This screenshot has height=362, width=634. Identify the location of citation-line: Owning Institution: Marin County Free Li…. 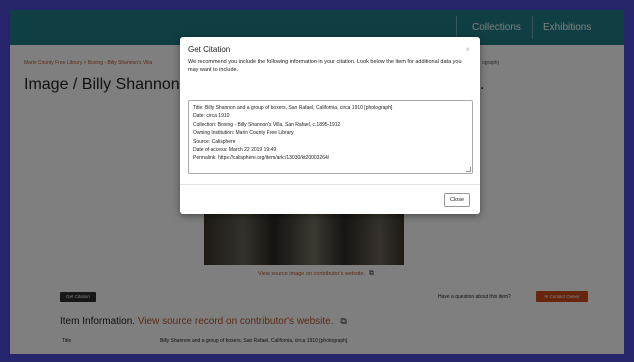
(243, 133).